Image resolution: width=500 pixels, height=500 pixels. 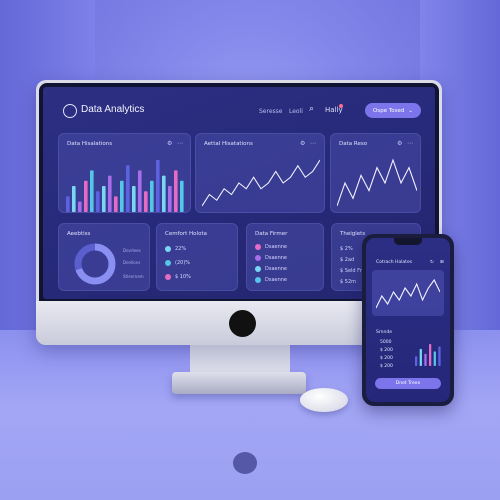 I want to click on list-item: (20)%, so click(x=177, y=263).